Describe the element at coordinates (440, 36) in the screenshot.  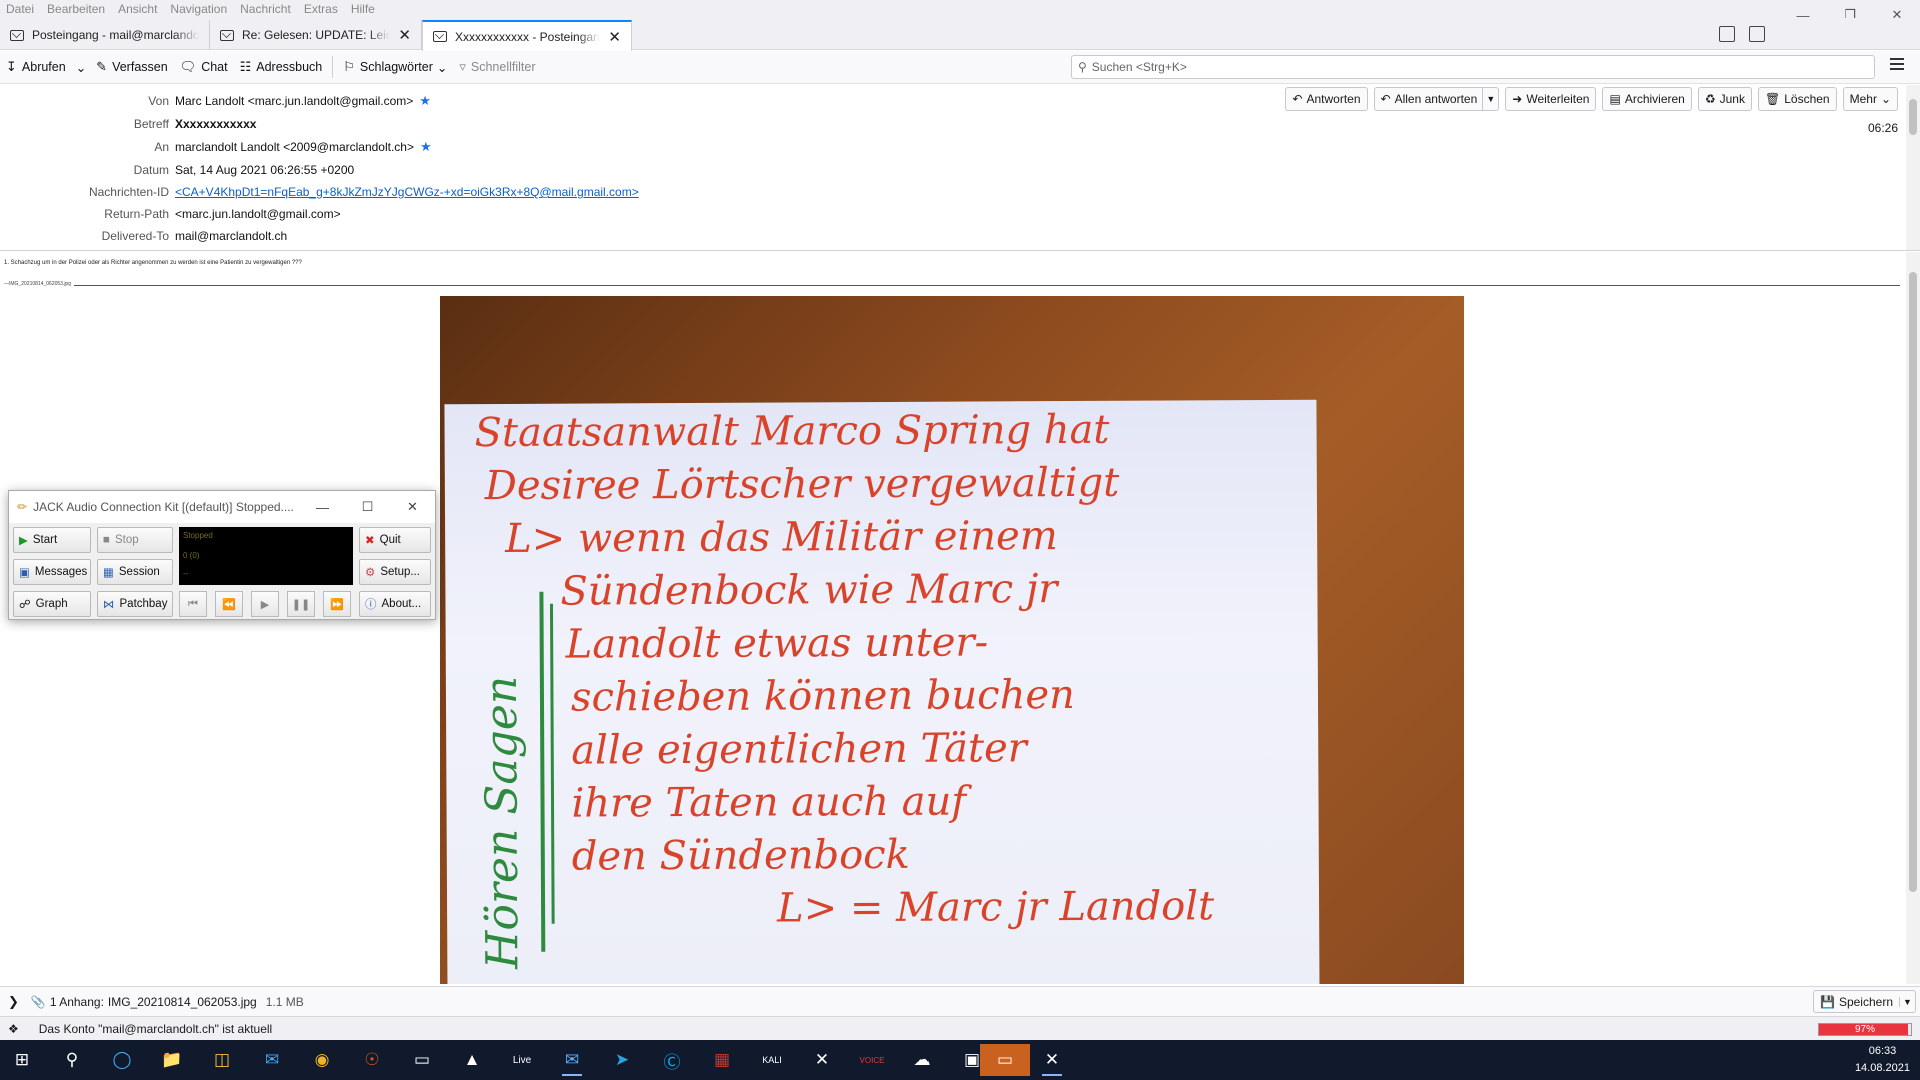
I see `mail-icon` at that location.